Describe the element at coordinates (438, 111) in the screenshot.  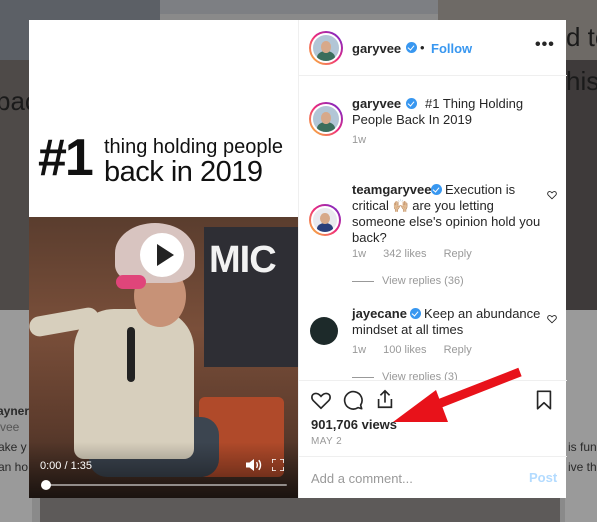
I see `comment-text: #1 Thing Holding People Back In 2019` at that location.